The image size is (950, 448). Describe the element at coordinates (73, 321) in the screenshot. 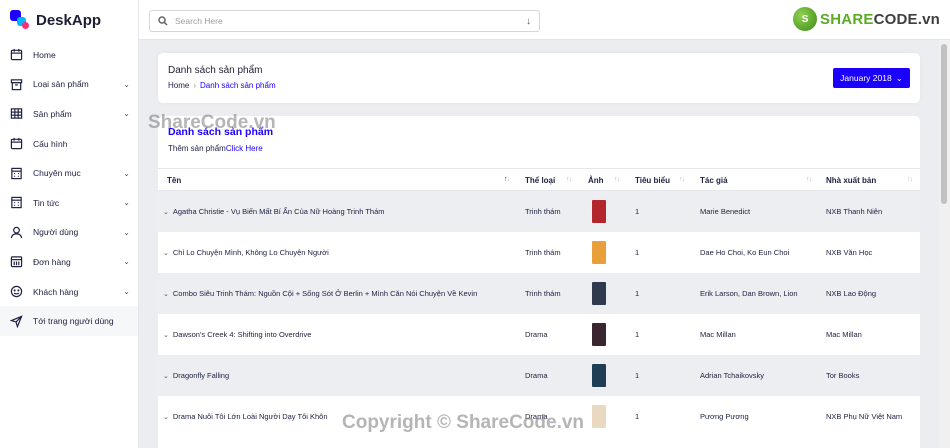

I see `sidebar-item-label: Tới trang người dùng` at that location.